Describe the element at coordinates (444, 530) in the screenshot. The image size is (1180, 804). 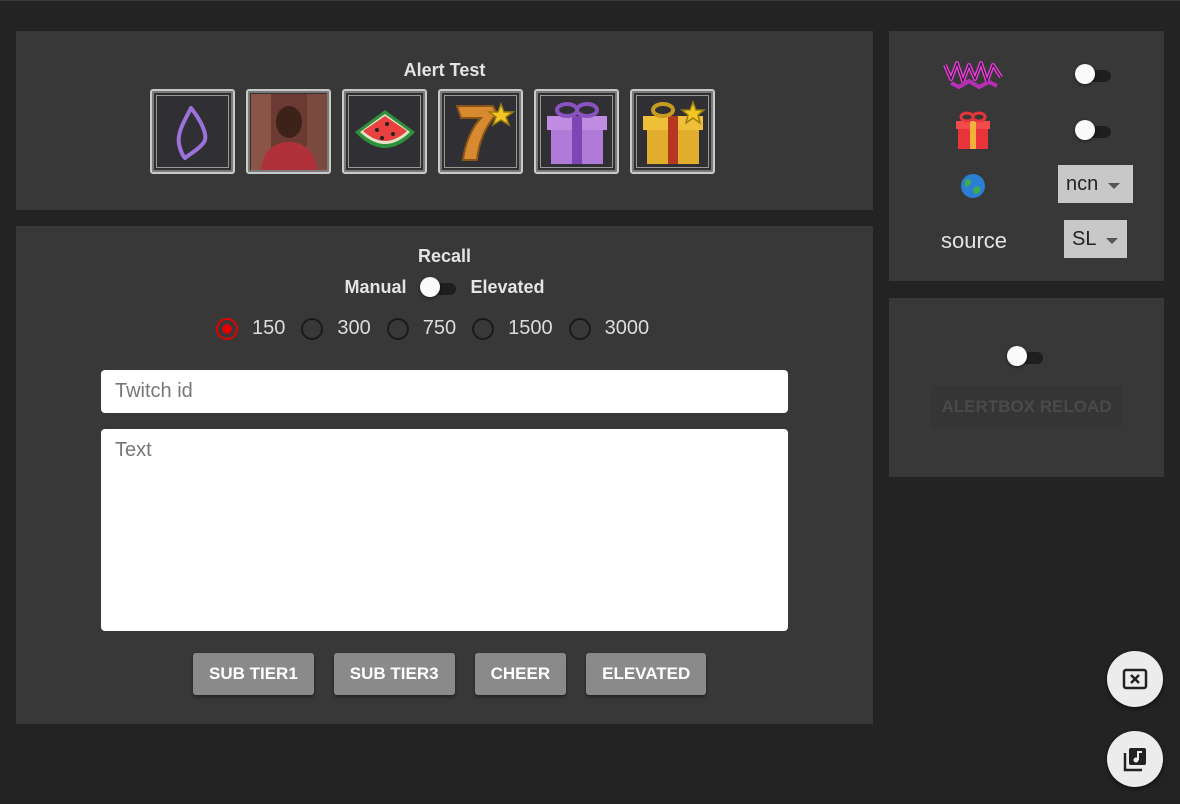
I see `message-text-area` at that location.